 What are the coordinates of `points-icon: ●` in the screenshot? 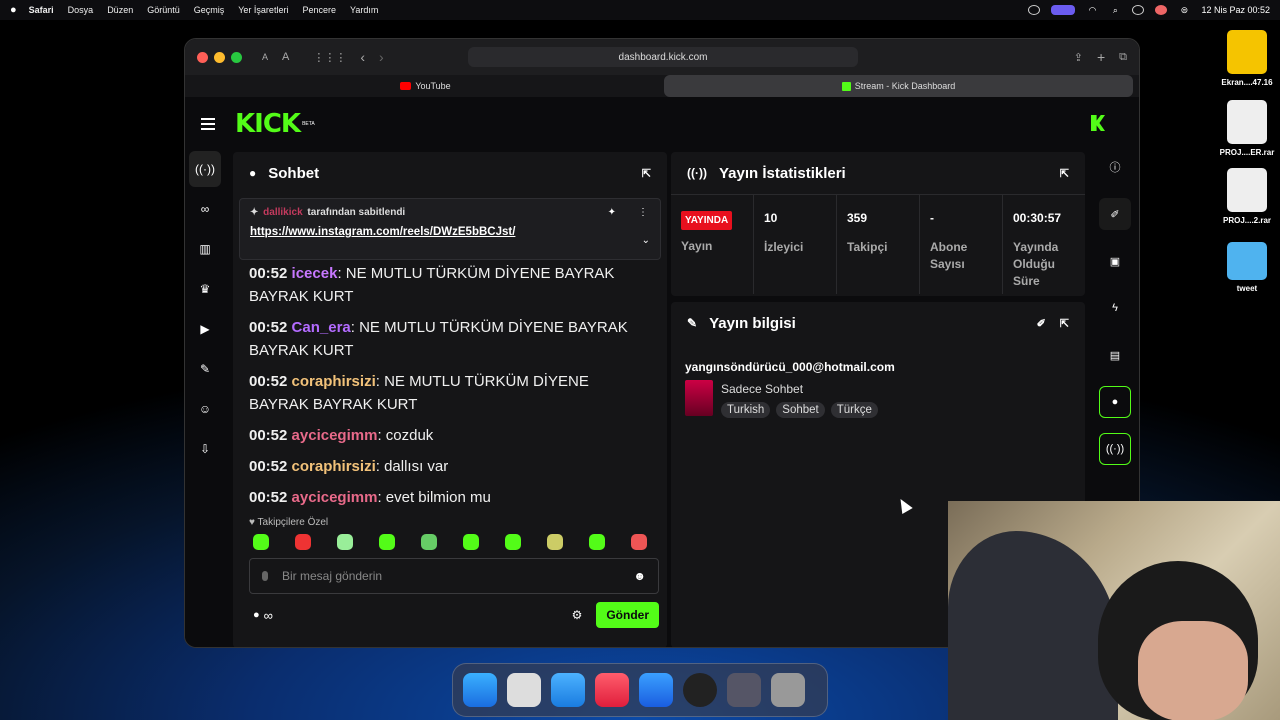 It's located at (256, 615).